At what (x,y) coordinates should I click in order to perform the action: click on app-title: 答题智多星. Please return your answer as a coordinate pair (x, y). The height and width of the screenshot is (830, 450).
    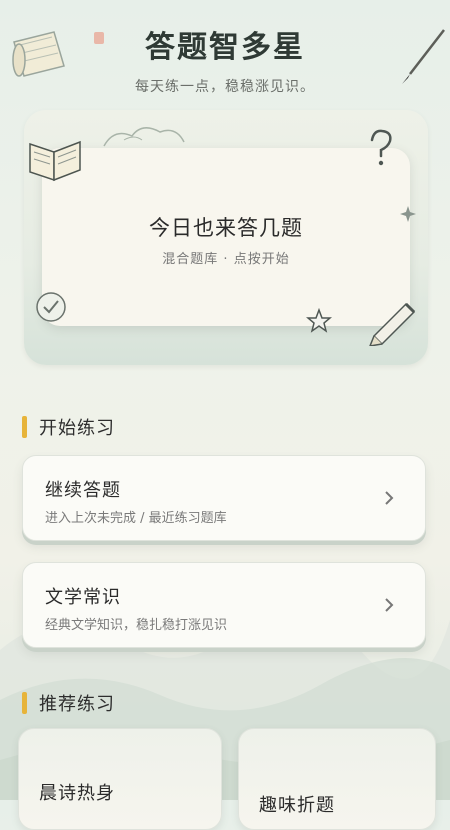
    Looking at the image, I should click on (225, 47).